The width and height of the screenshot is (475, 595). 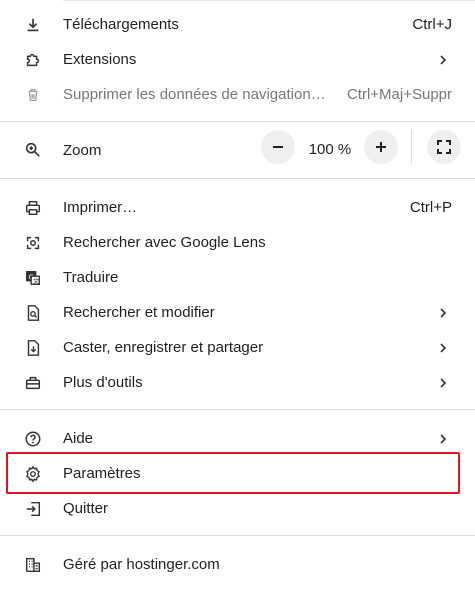 I want to click on trash-icon, so click(x=33, y=95).